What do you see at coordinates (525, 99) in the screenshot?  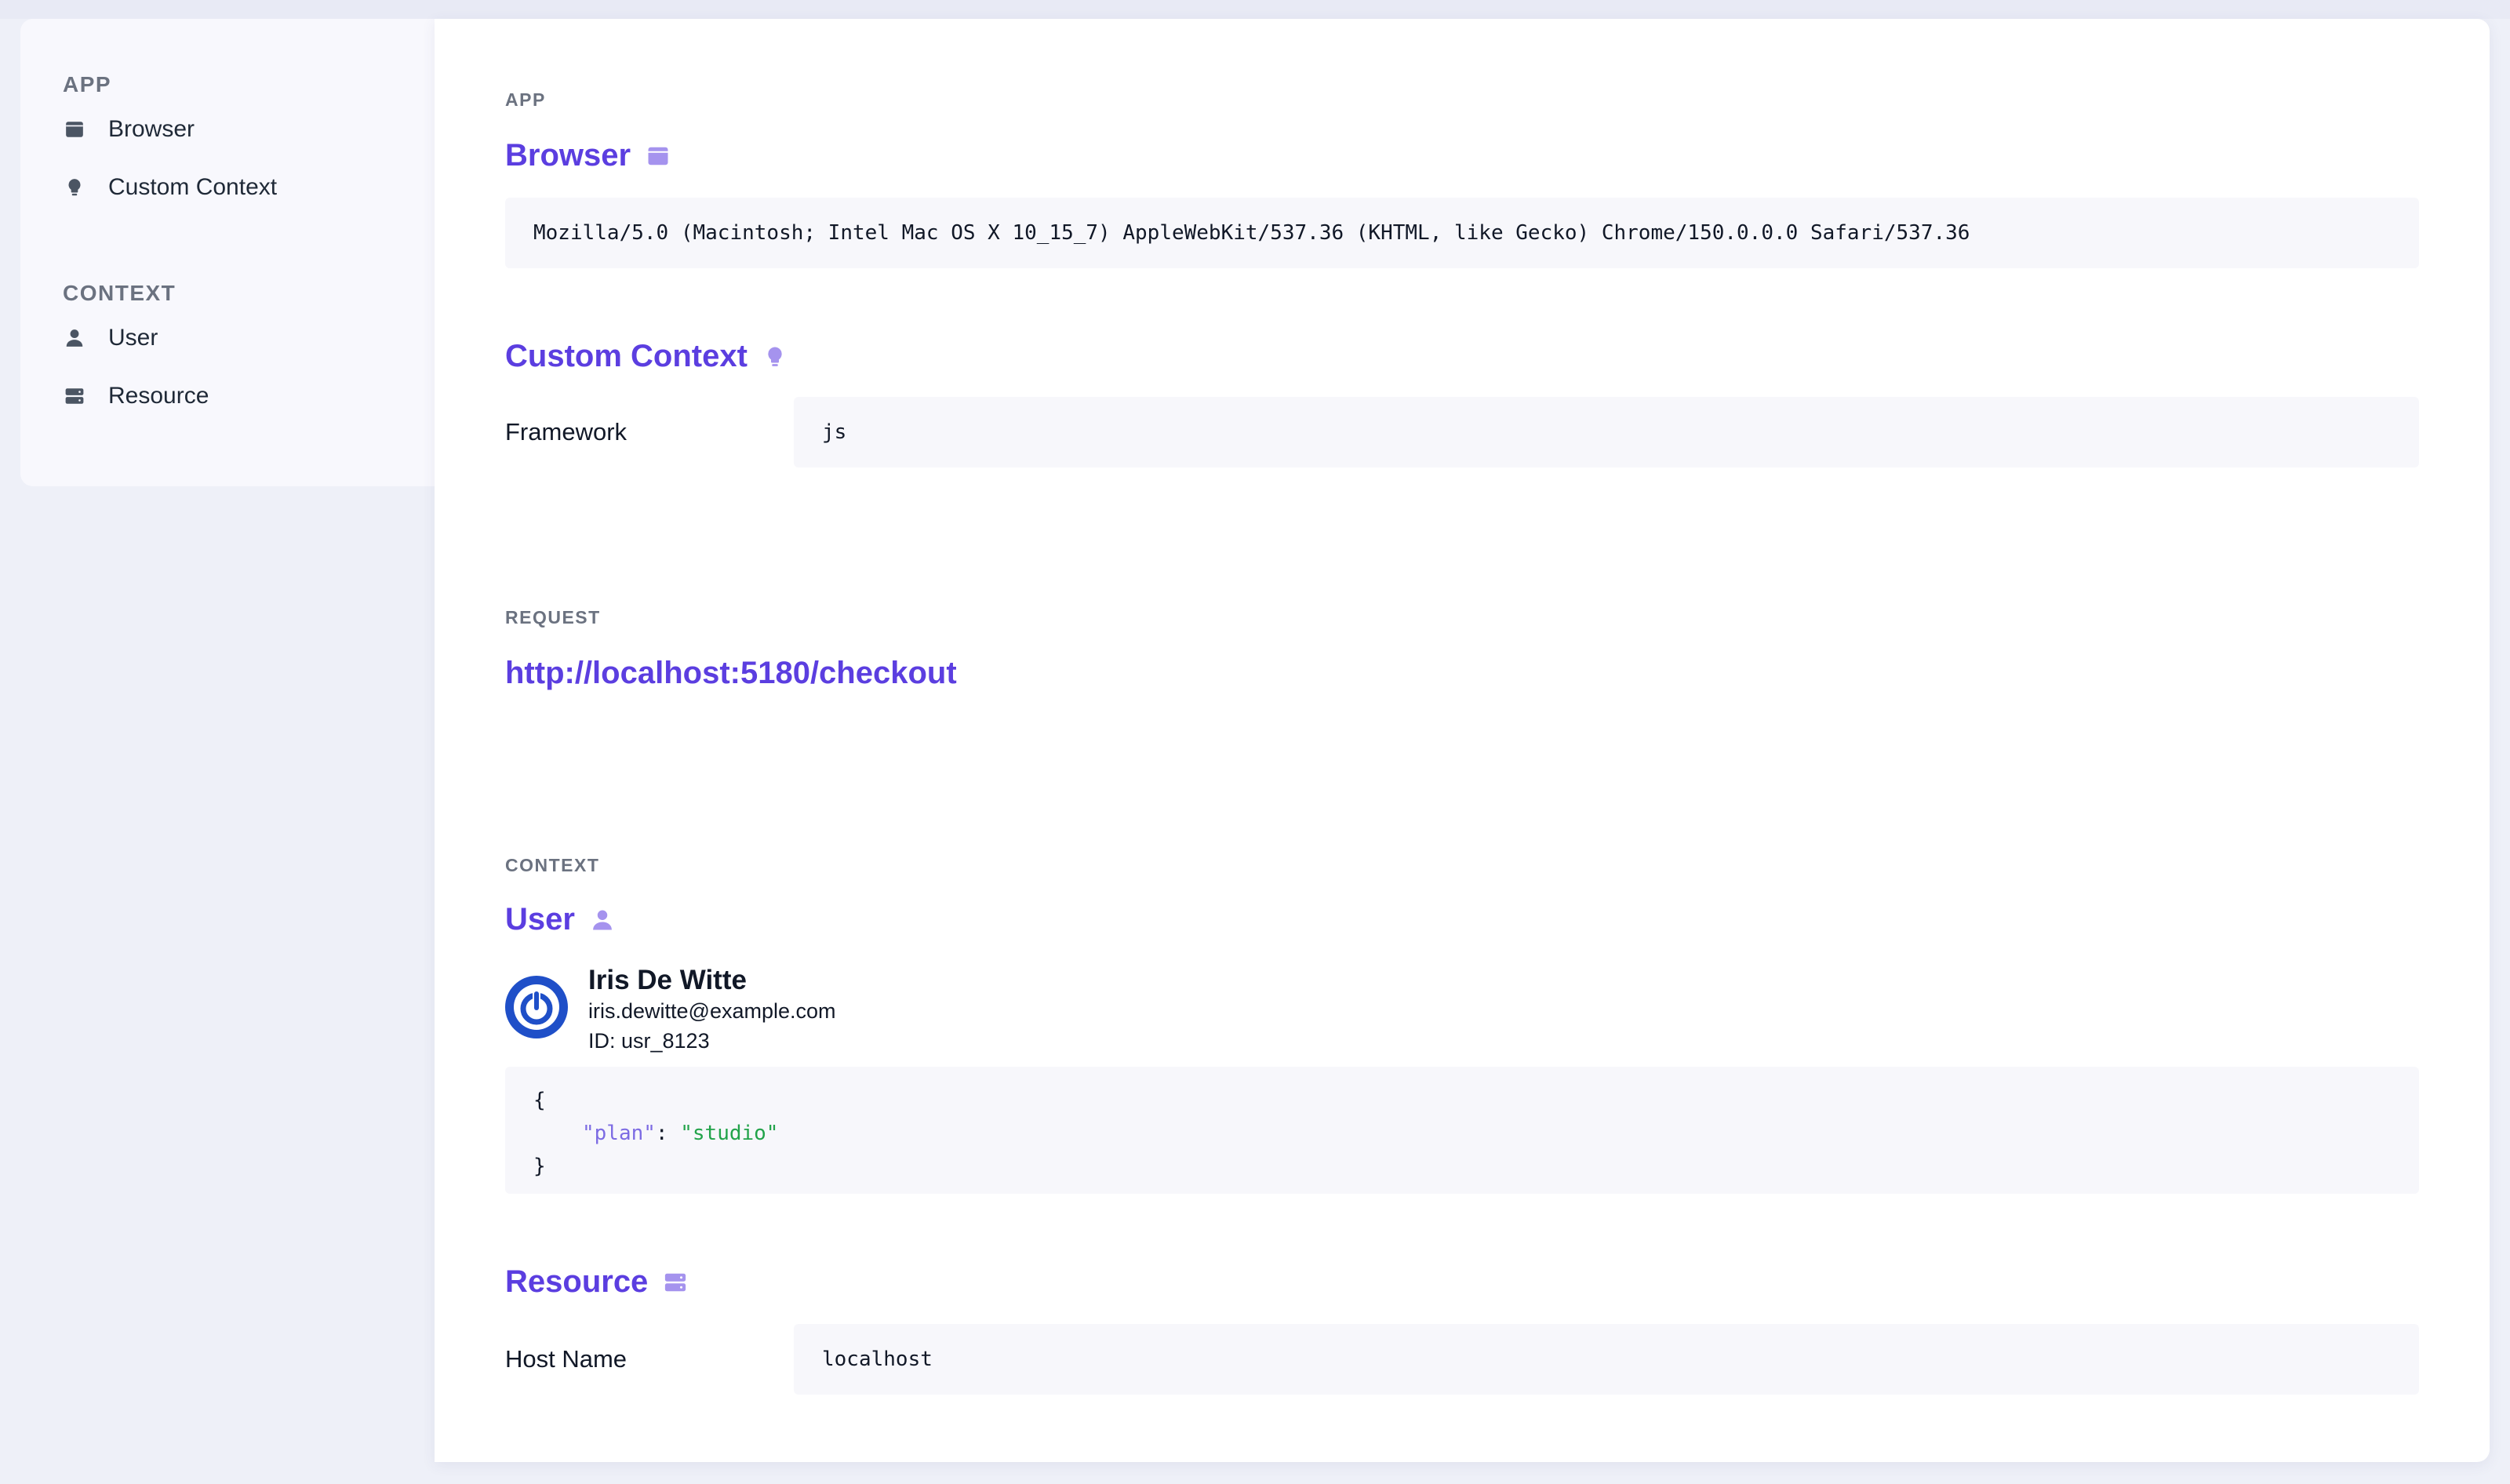 I see `section-label-app: APP` at bounding box center [525, 99].